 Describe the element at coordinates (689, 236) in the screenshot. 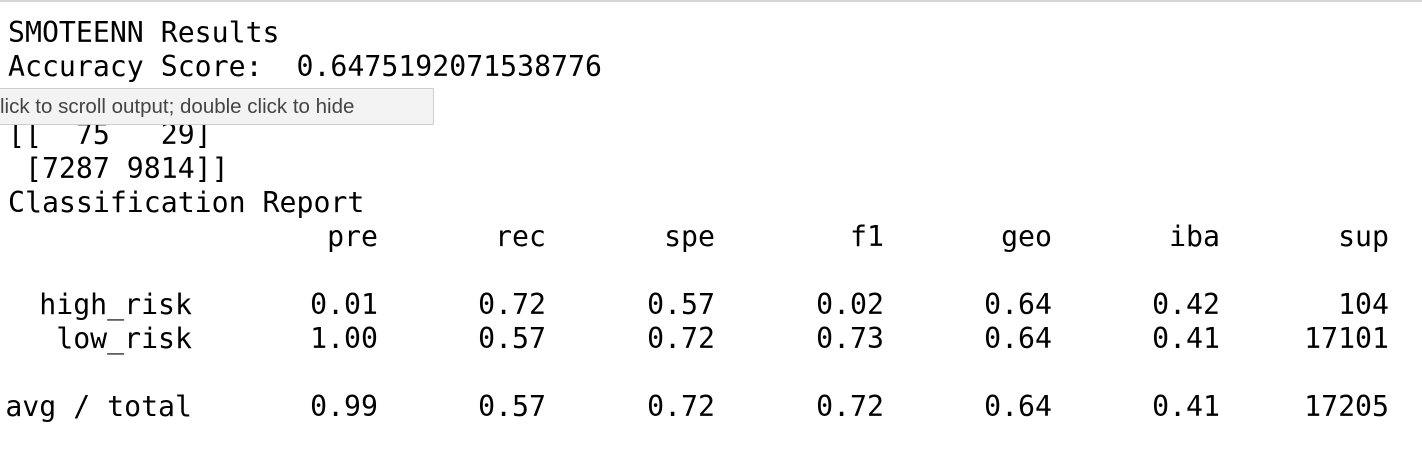

I see `report-header-spe: spe` at that location.